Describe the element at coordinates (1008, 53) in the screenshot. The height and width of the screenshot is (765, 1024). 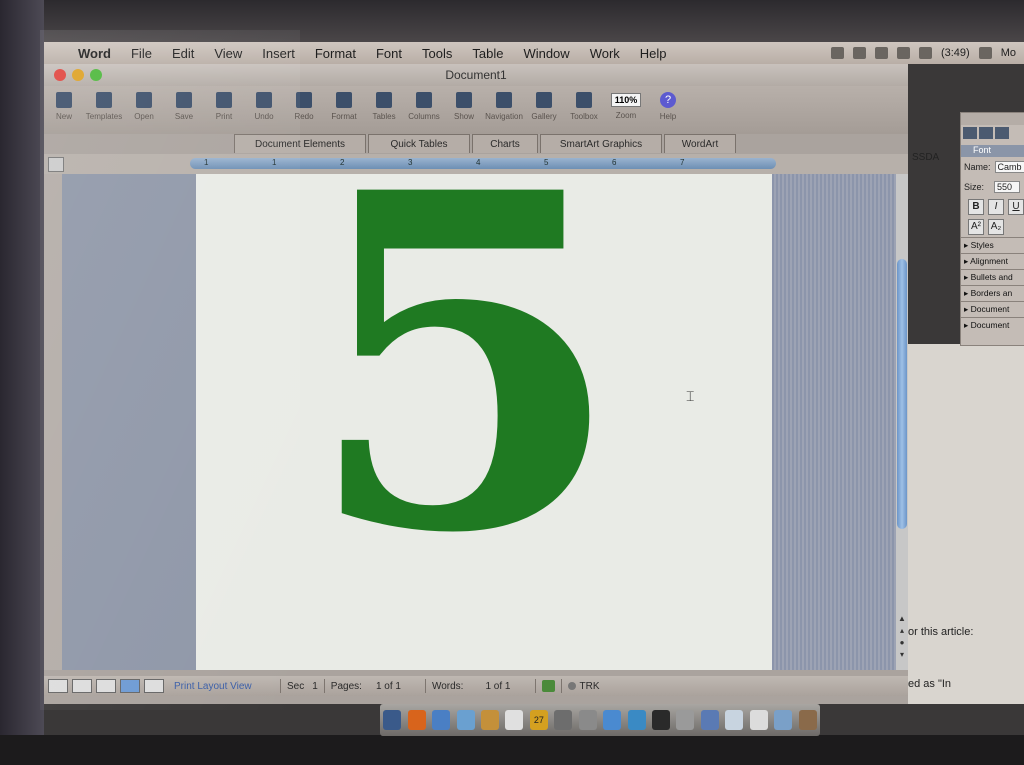
I see `user-name: Mo` at that location.